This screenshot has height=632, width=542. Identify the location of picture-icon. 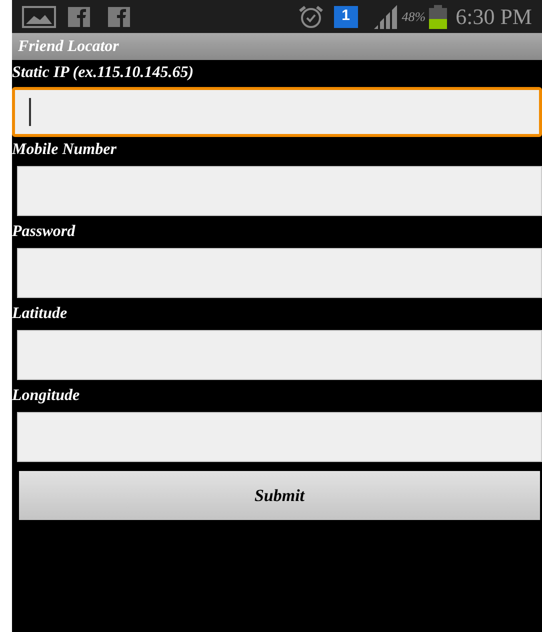
(39, 17).